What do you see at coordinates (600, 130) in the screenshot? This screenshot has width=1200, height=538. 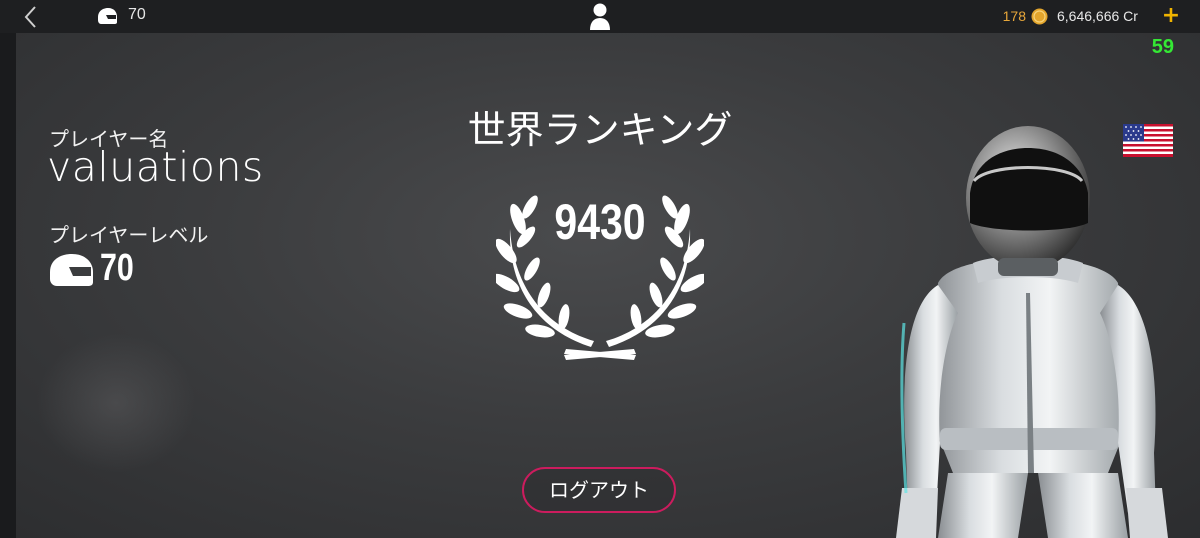 I see `world-ranking-title: 世界ランキング` at bounding box center [600, 130].